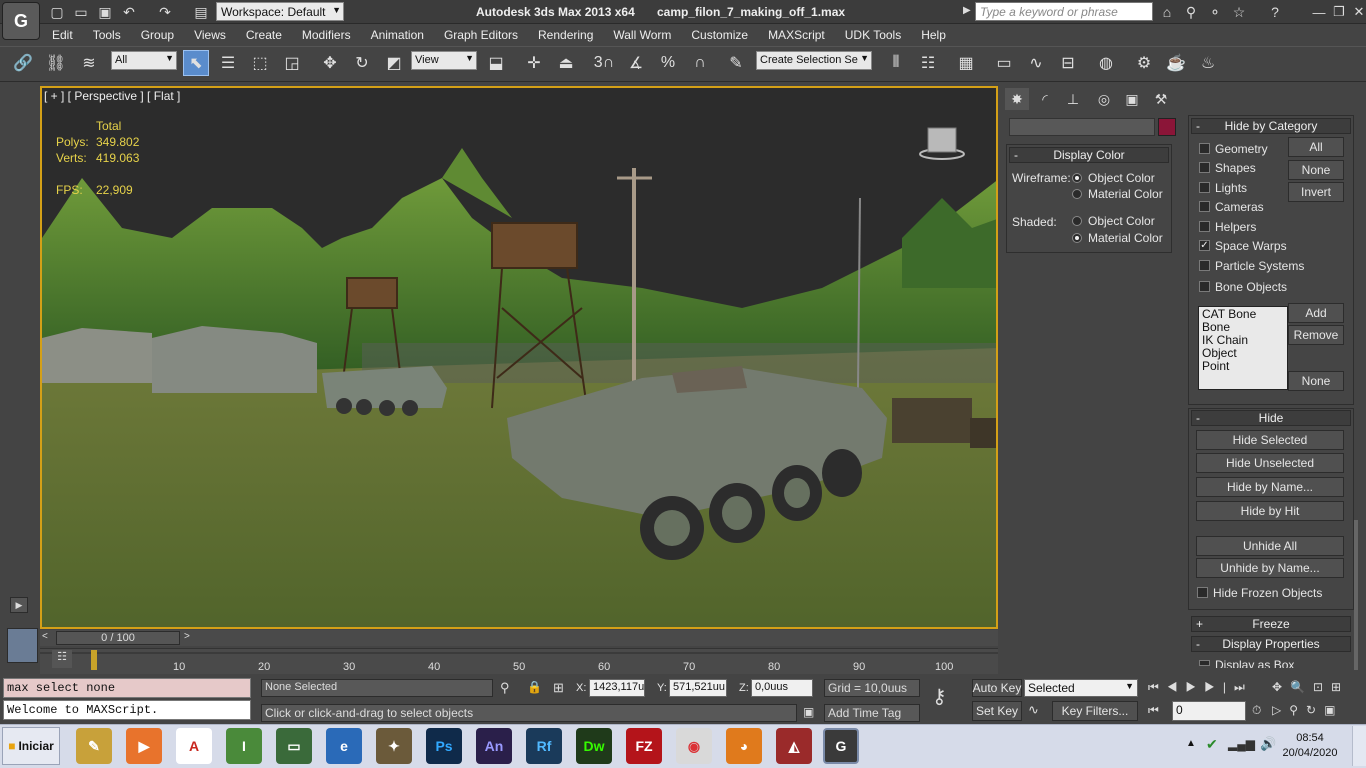 The height and width of the screenshot is (768, 1366). What do you see at coordinates (1339, 12) in the screenshot?
I see `restore-icon: ❐` at bounding box center [1339, 12].